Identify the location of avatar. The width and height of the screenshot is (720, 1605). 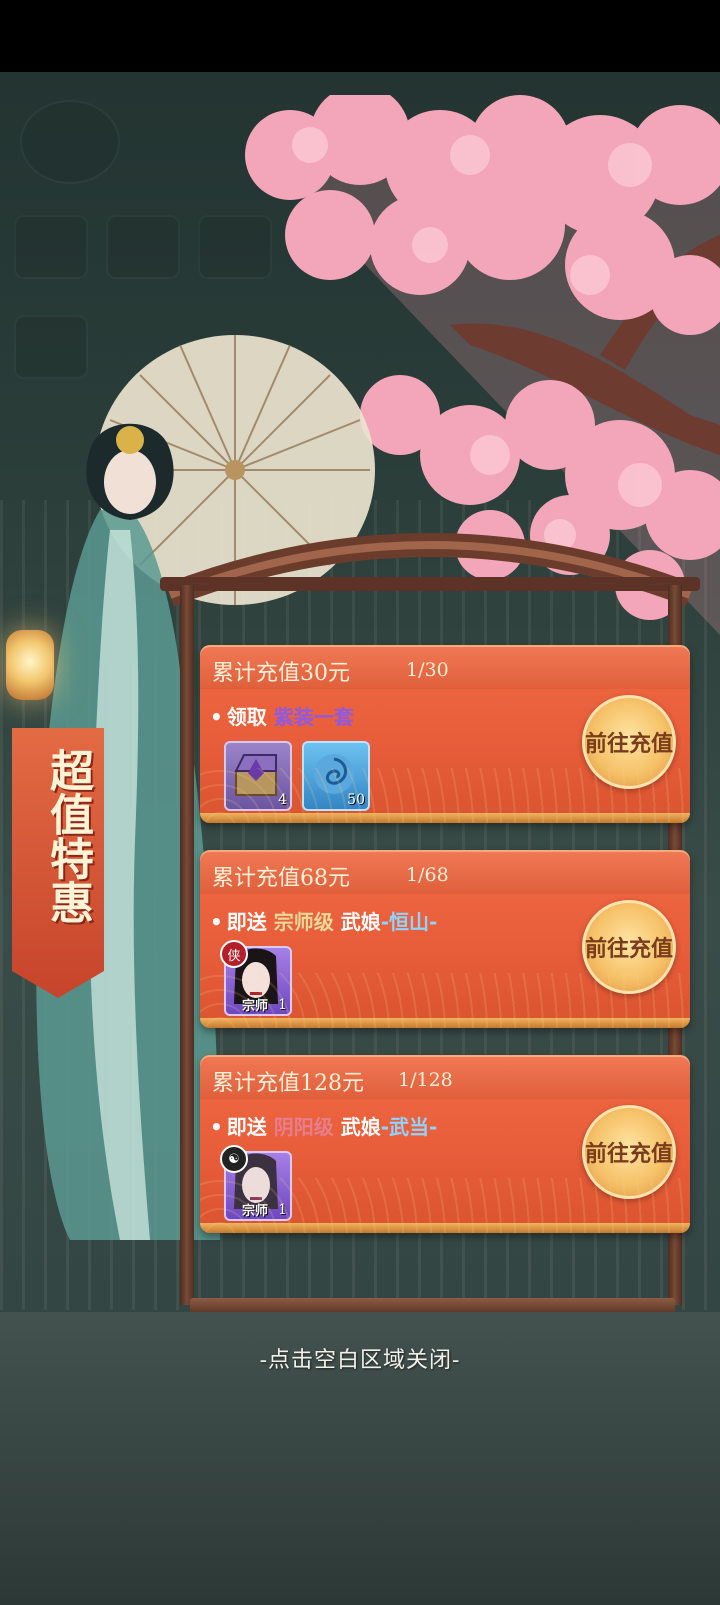
(70, 142).